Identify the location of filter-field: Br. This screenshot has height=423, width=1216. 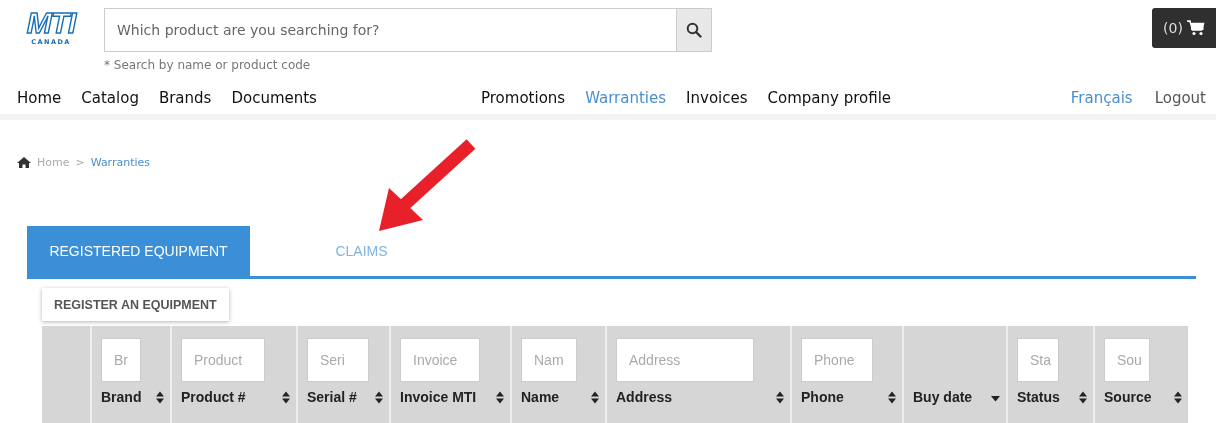
(121, 360).